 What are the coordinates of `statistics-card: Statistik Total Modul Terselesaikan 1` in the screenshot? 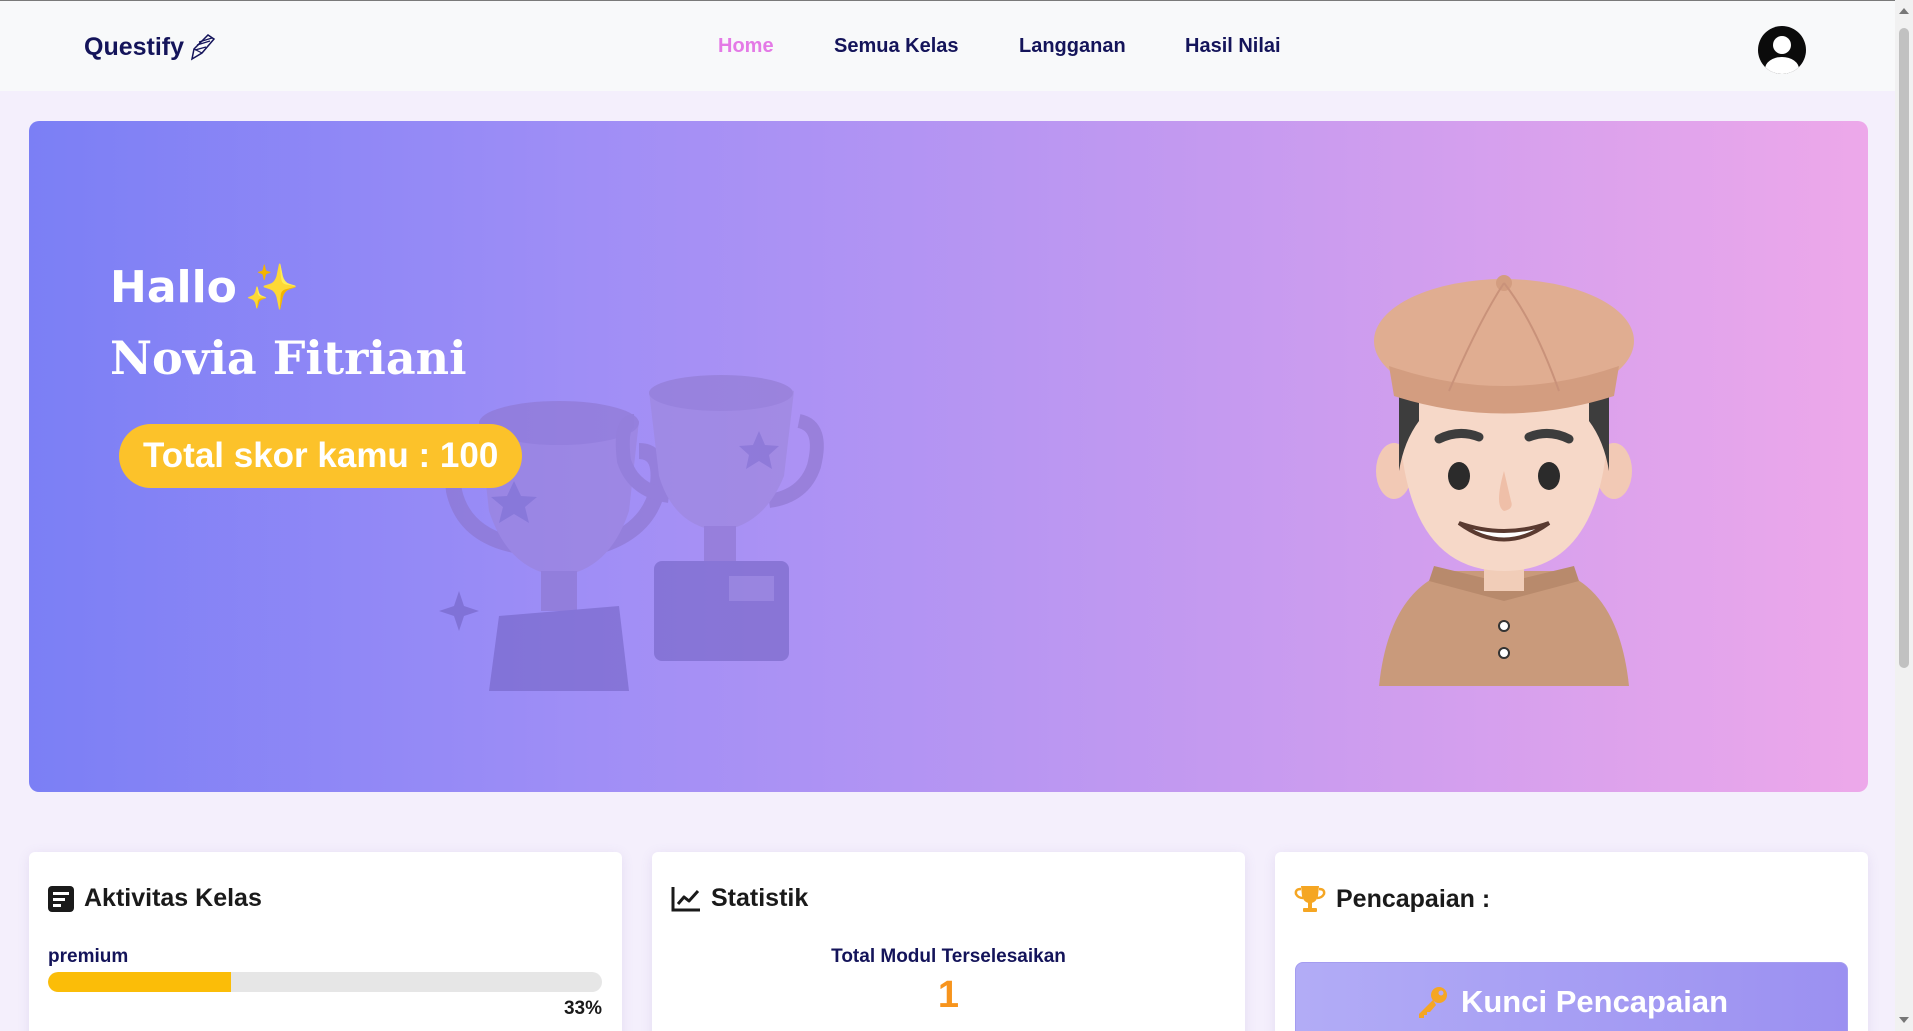 It's located at (948, 941).